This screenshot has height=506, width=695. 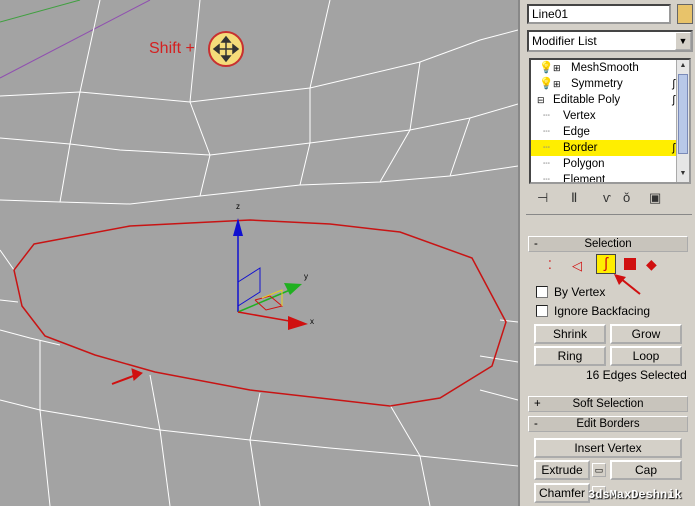 What do you see at coordinates (312, 321) in the screenshot?
I see `axis-x-label: x` at bounding box center [312, 321].